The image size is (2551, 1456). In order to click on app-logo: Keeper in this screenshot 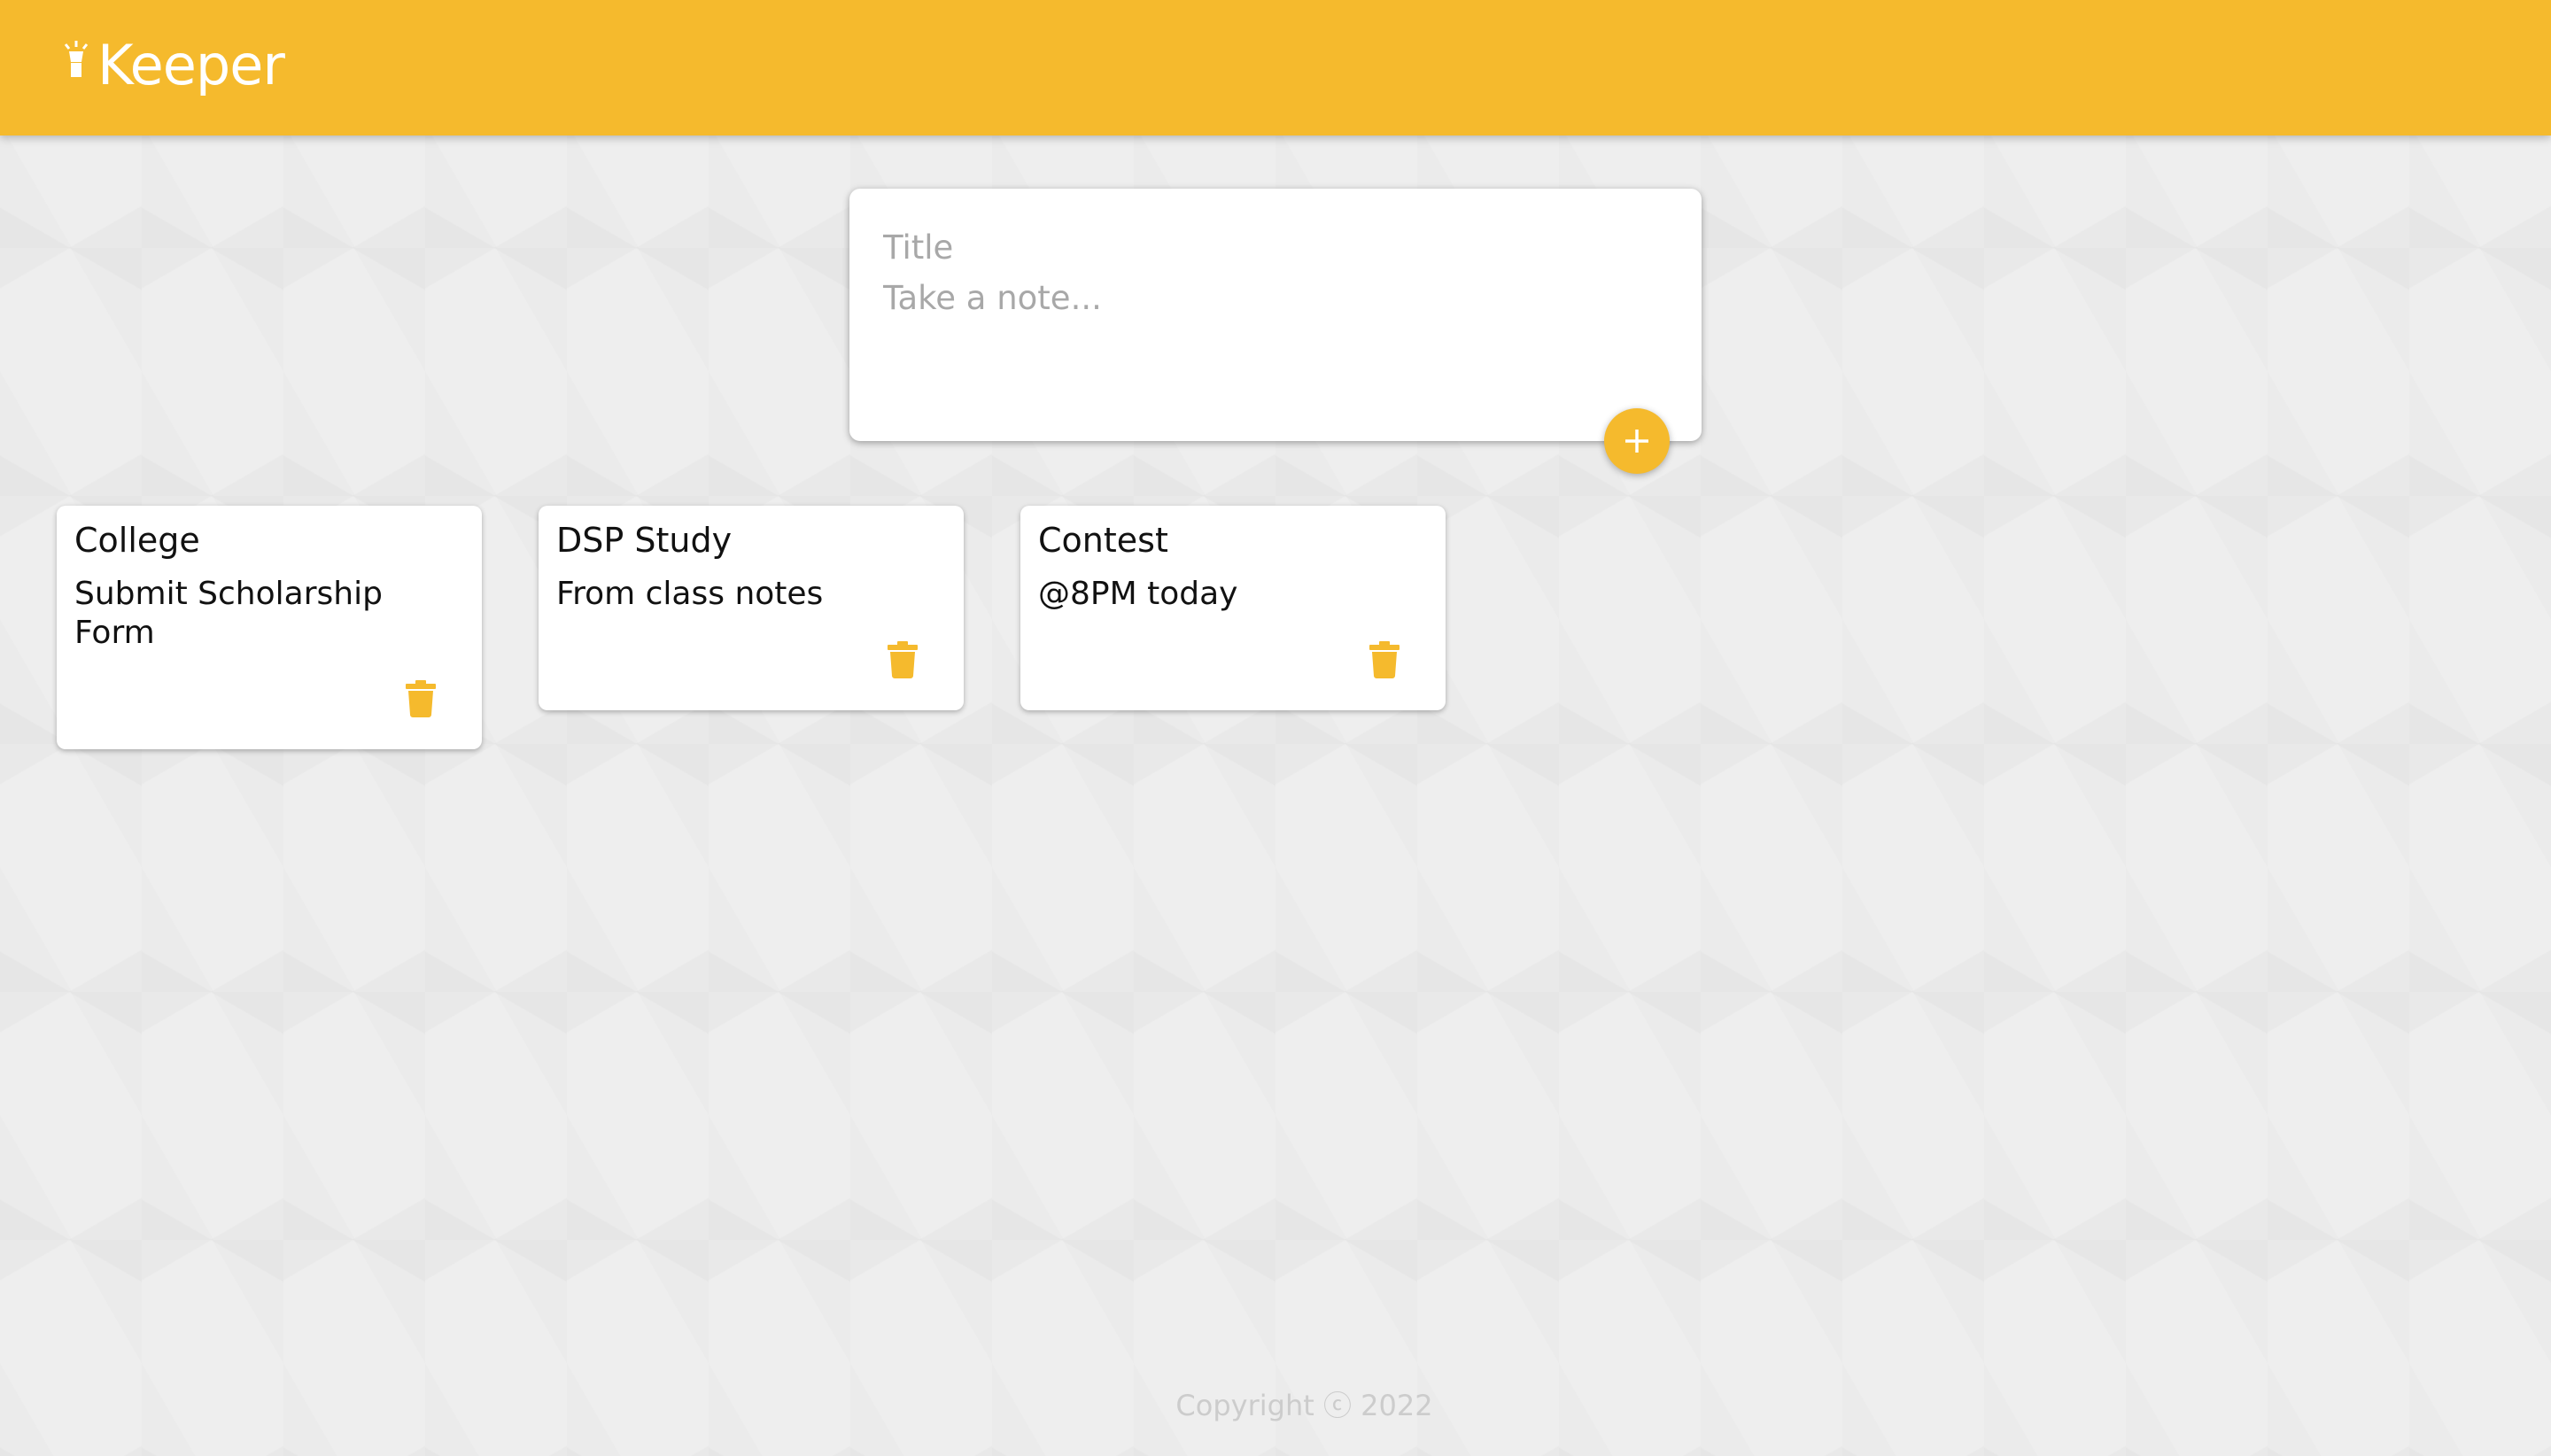, I will do `click(172, 65)`.